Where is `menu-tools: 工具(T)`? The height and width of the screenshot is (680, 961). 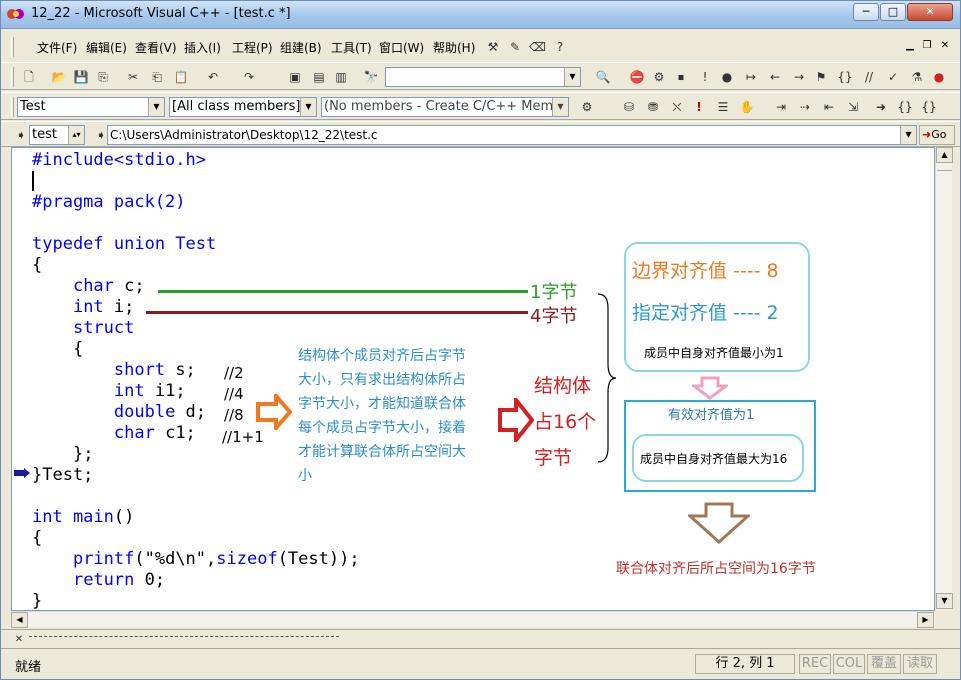 menu-tools: 工具(T) is located at coordinates (351, 47).